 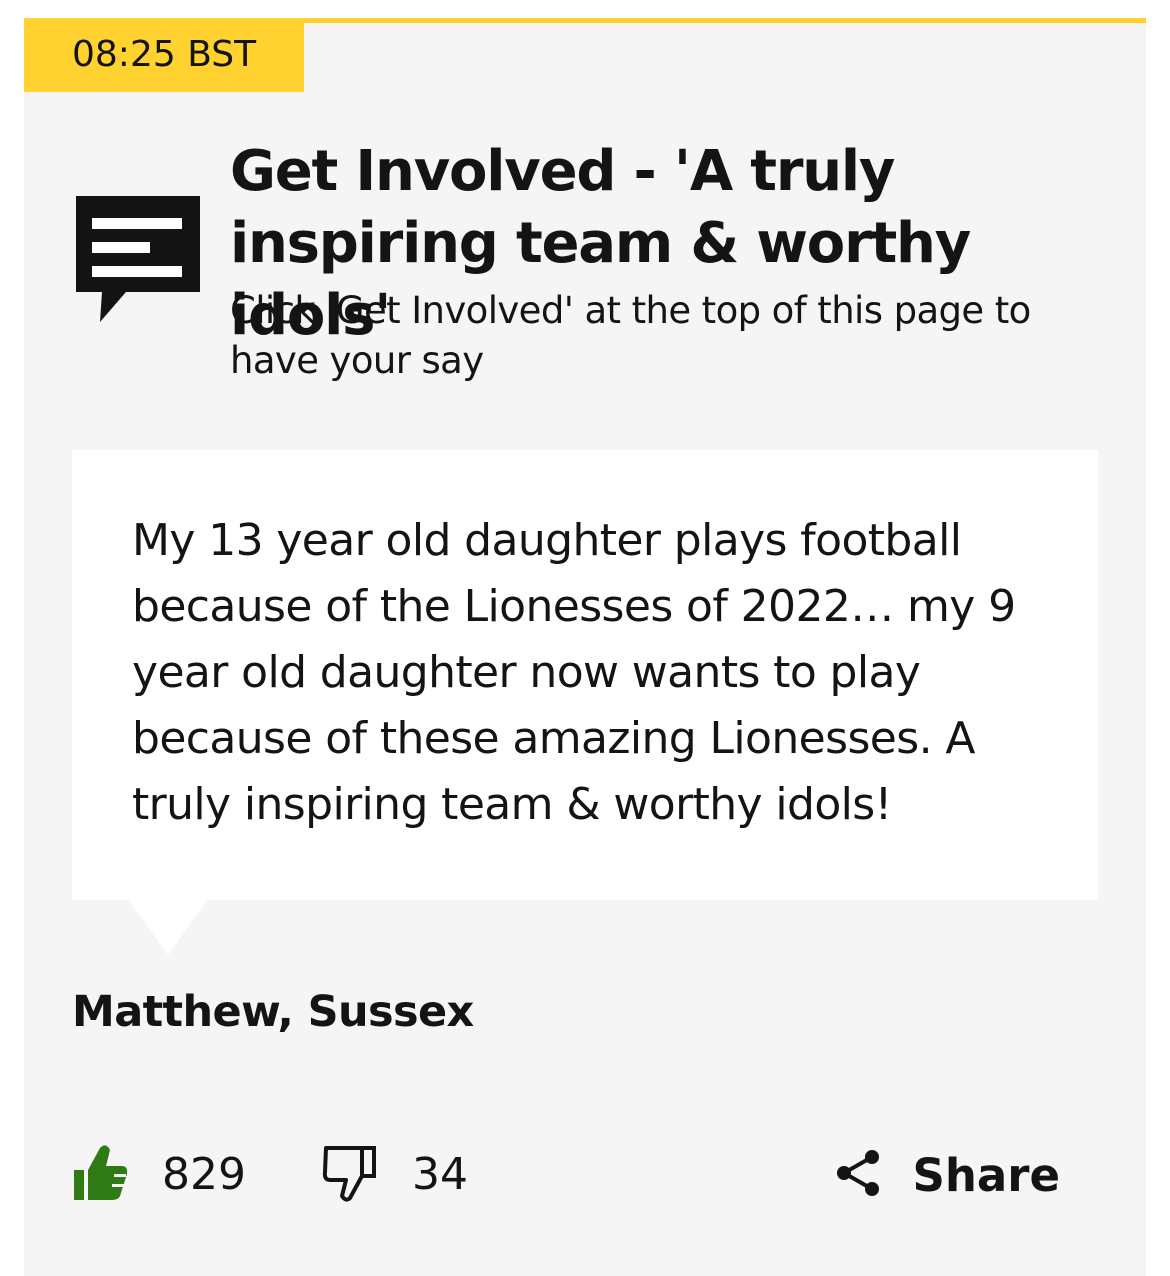 What do you see at coordinates (168, 927) in the screenshot?
I see `quote-tail` at bounding box center [168, 927].